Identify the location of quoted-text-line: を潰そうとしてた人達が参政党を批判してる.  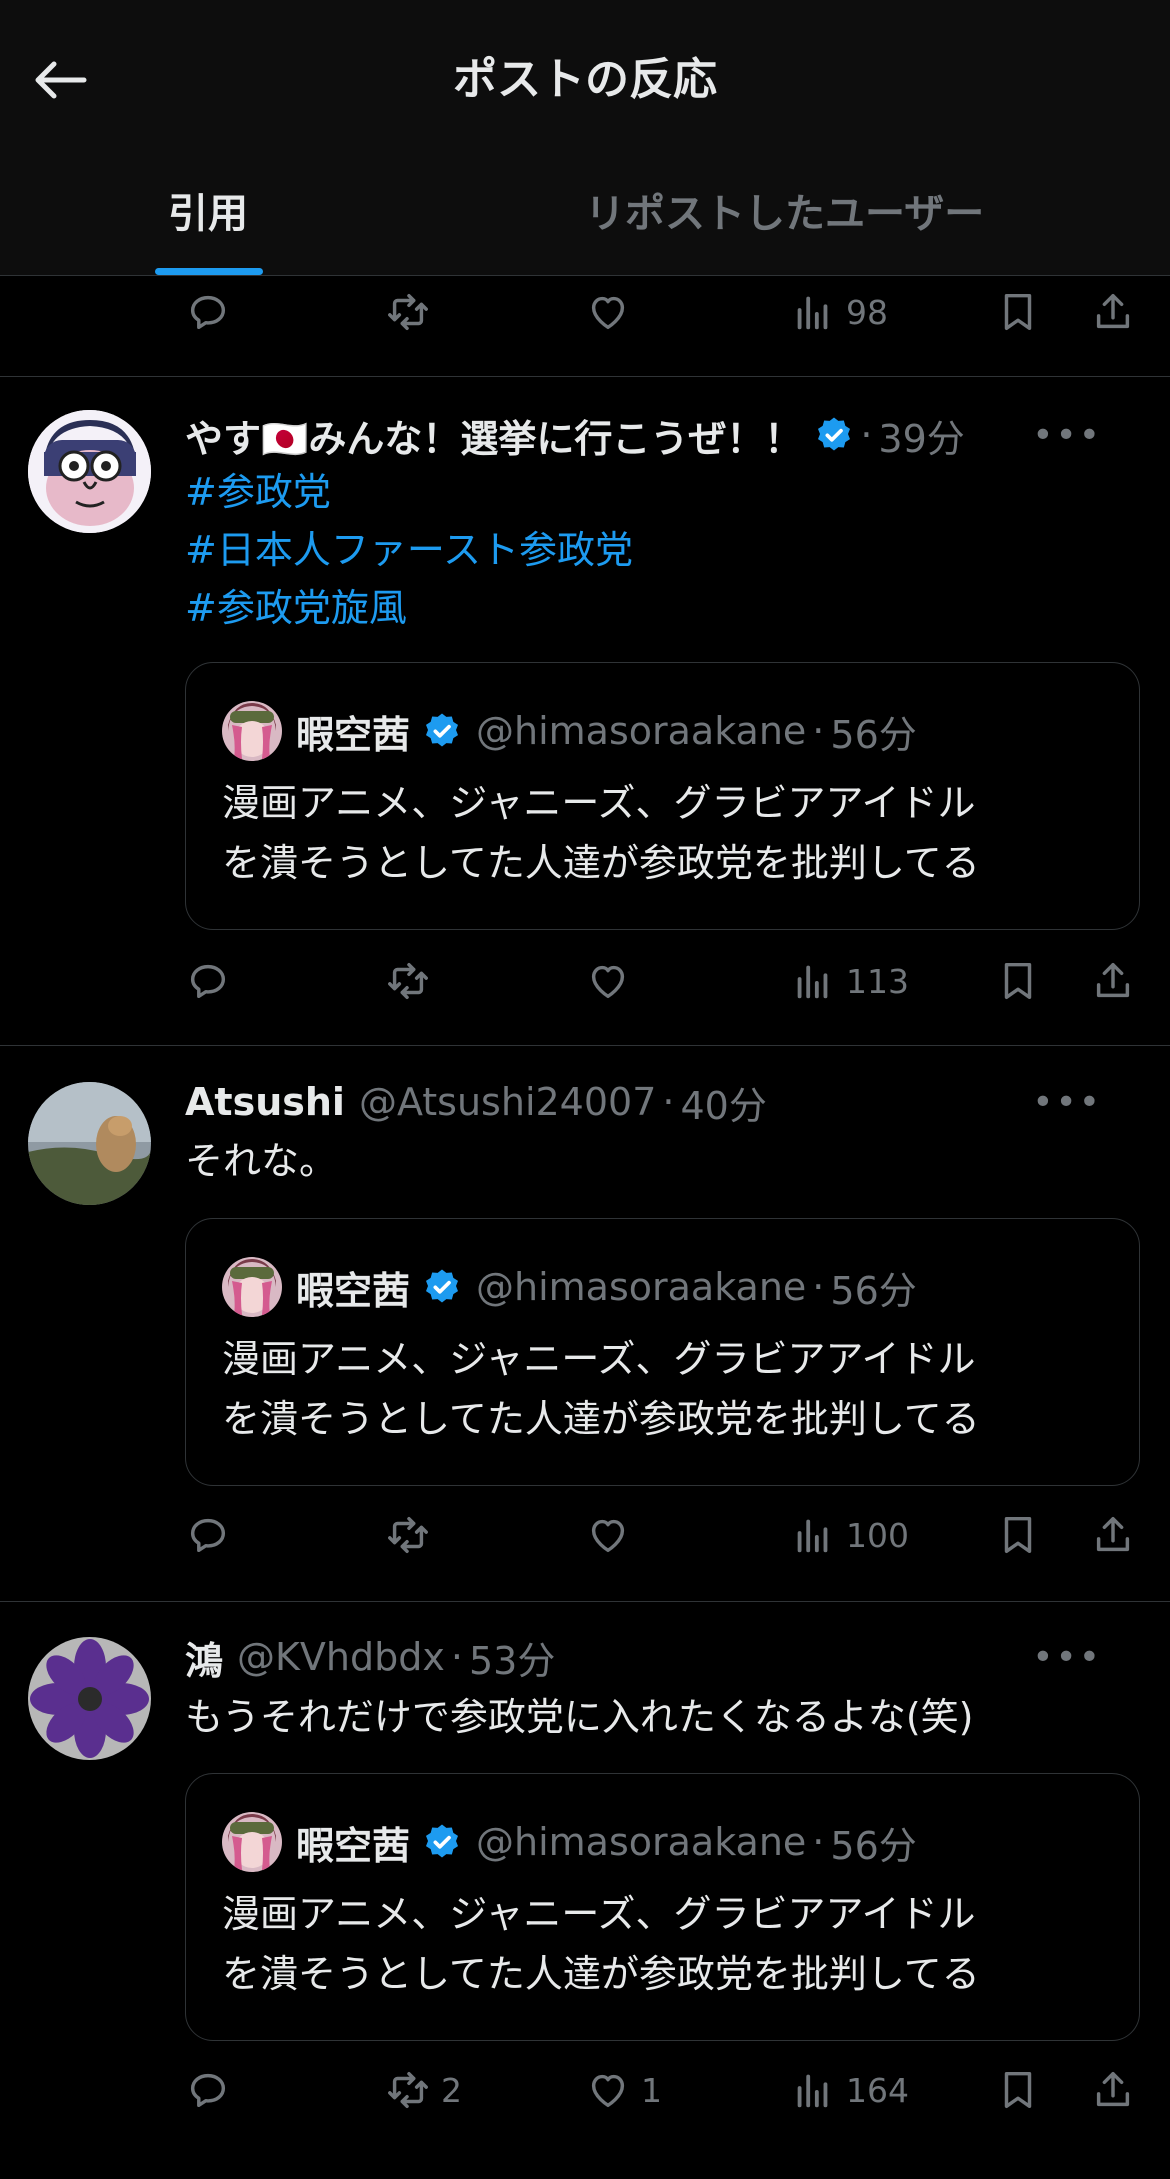
(601, 1974).